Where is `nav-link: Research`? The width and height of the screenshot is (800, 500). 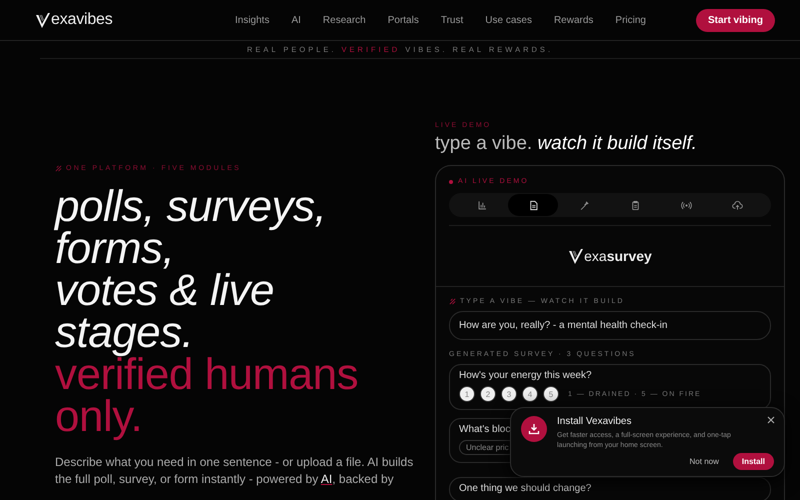
nav-link: Research is located at coordinates (344, 20).